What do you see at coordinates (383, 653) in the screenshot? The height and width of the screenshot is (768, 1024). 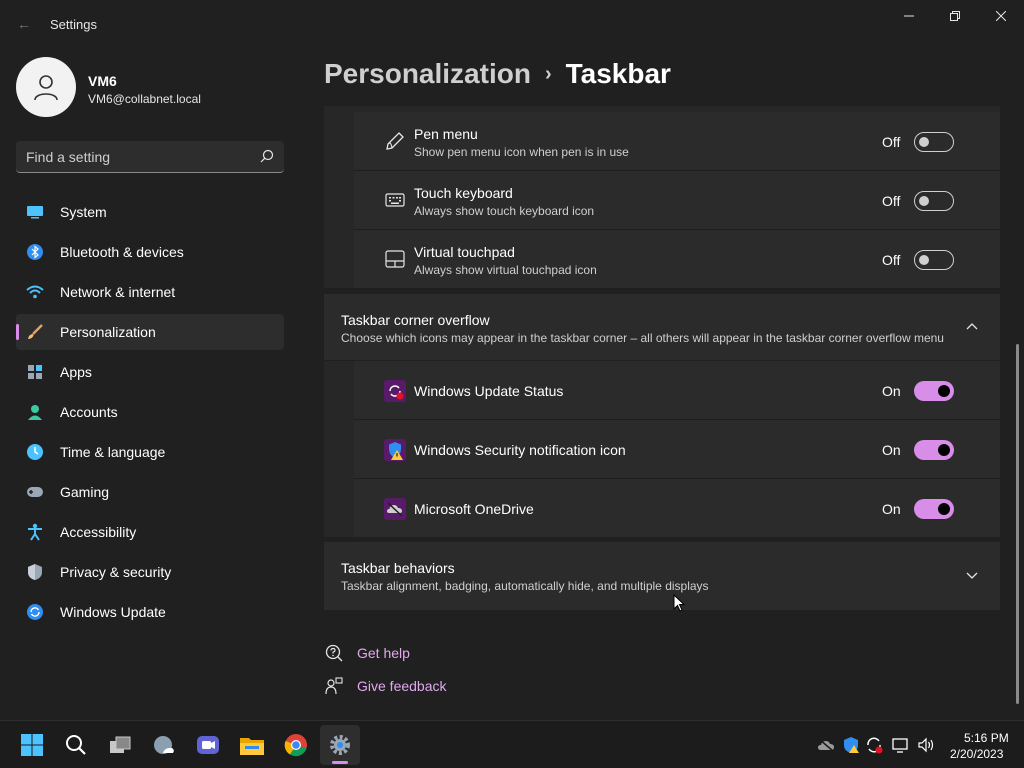 I see `get-help-text: Get help` at bounding box center [383, 653].